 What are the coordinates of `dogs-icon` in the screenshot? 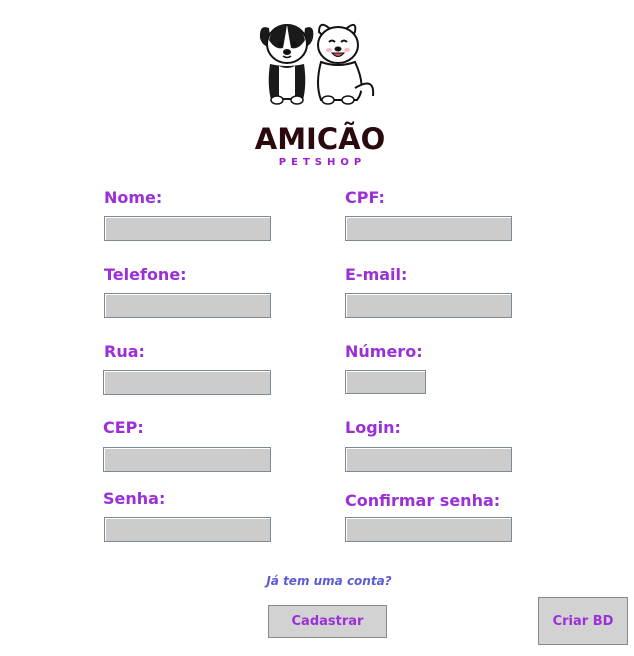 It's located at (317, 64).